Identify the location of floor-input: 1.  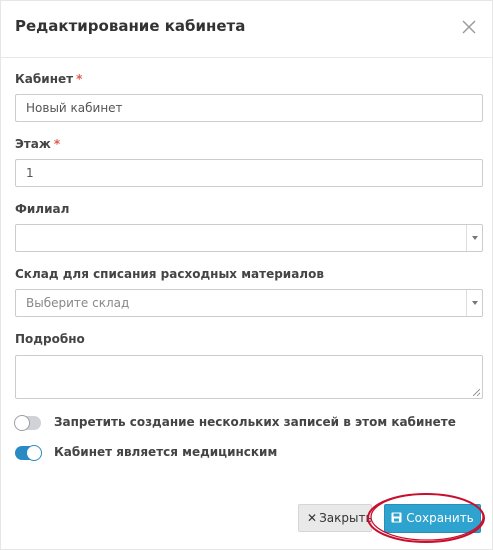
(249, 173).